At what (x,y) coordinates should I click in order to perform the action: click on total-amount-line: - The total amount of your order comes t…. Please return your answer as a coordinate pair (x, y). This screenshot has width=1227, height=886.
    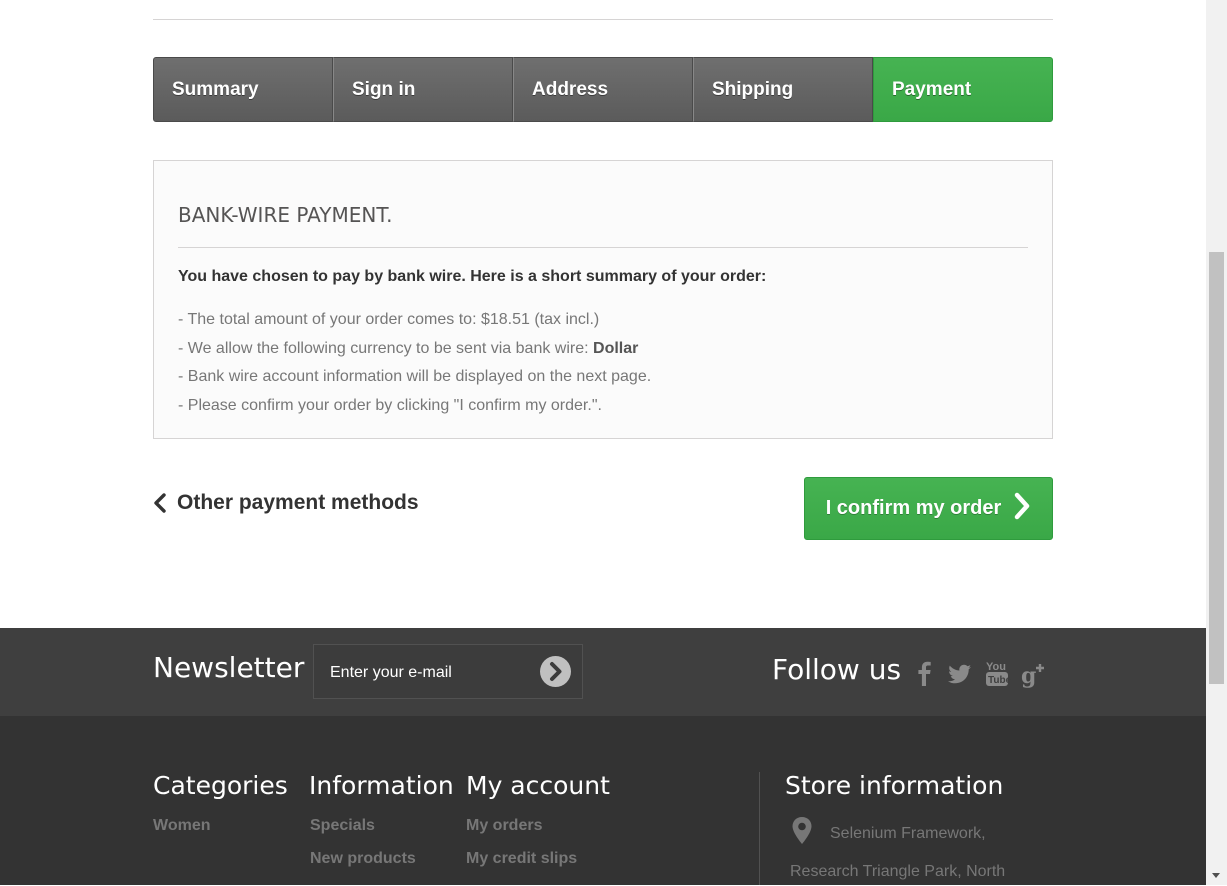
    Looking at the image, I should click on (389, 319).